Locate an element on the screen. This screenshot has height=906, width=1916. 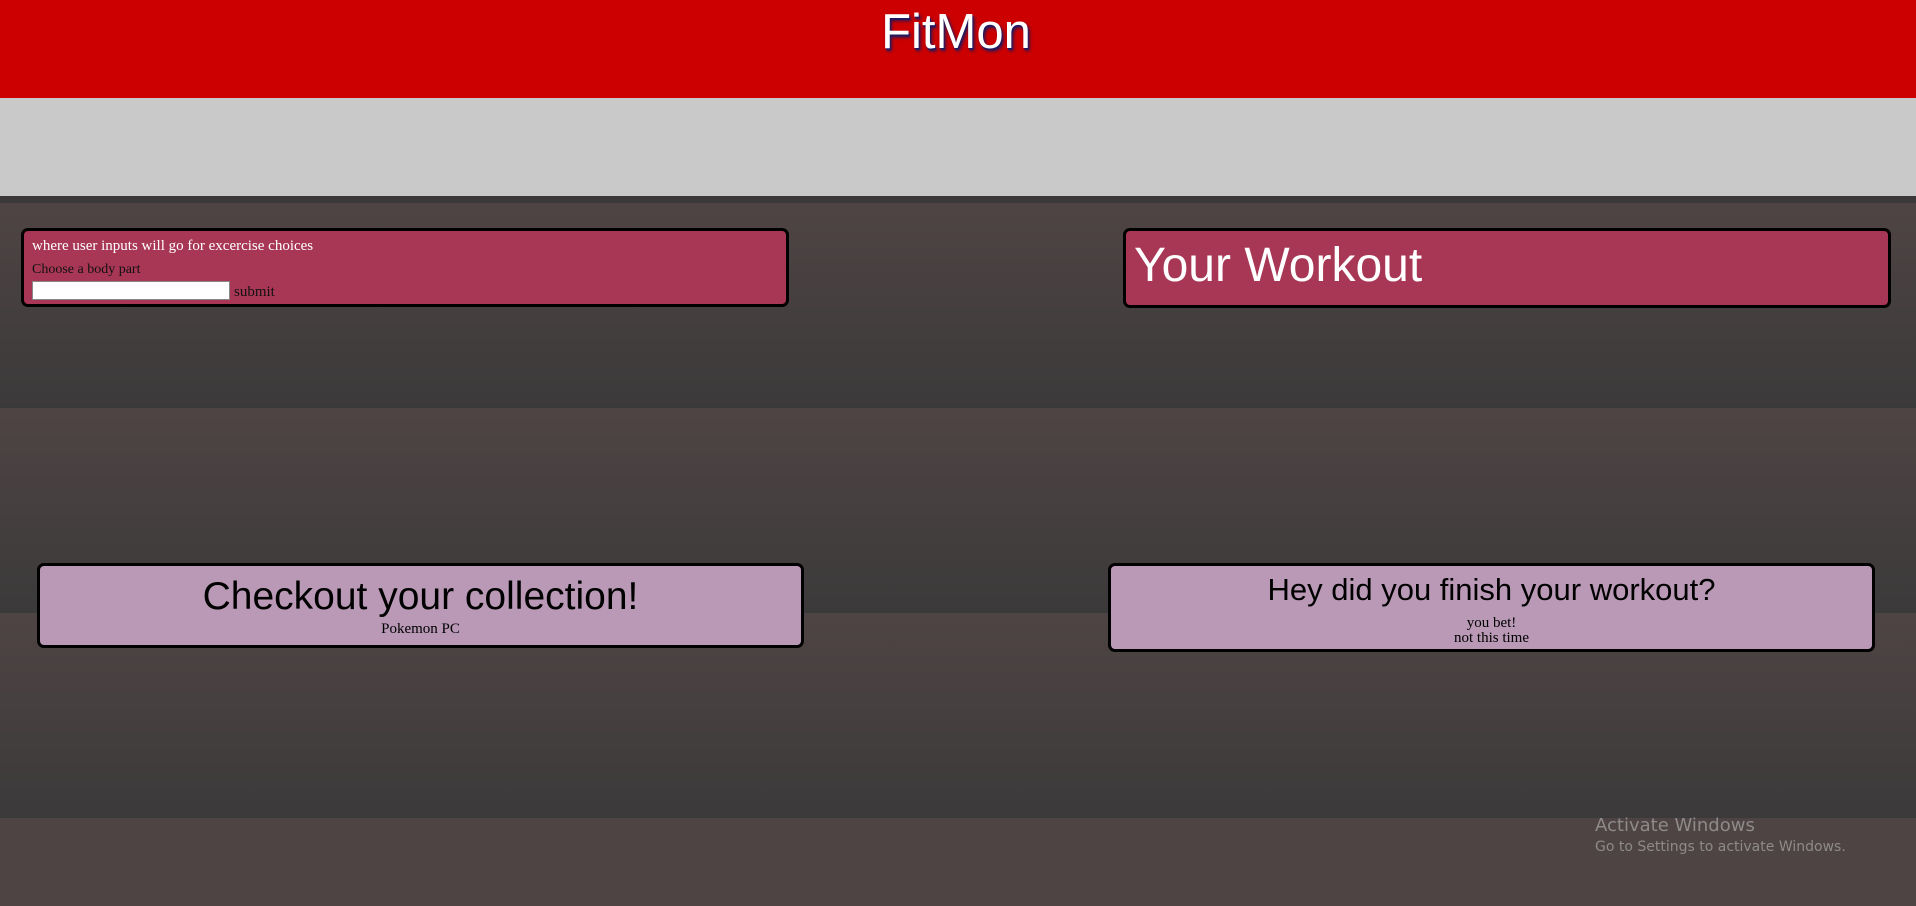
body-part-label: Choose a body part is located at coordinates (86, 269).